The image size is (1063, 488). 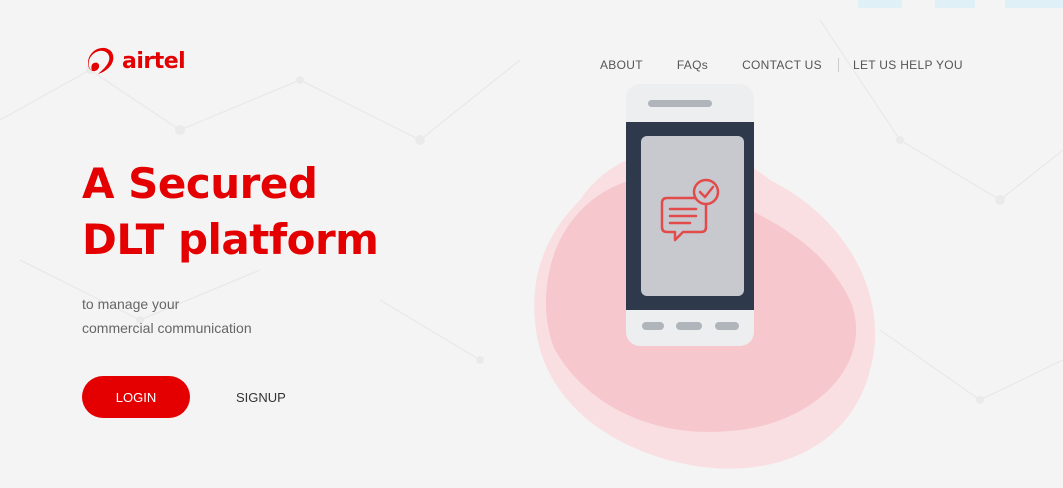 I want to click on signup-link: SIGNUP, so click(x=261, y=397).